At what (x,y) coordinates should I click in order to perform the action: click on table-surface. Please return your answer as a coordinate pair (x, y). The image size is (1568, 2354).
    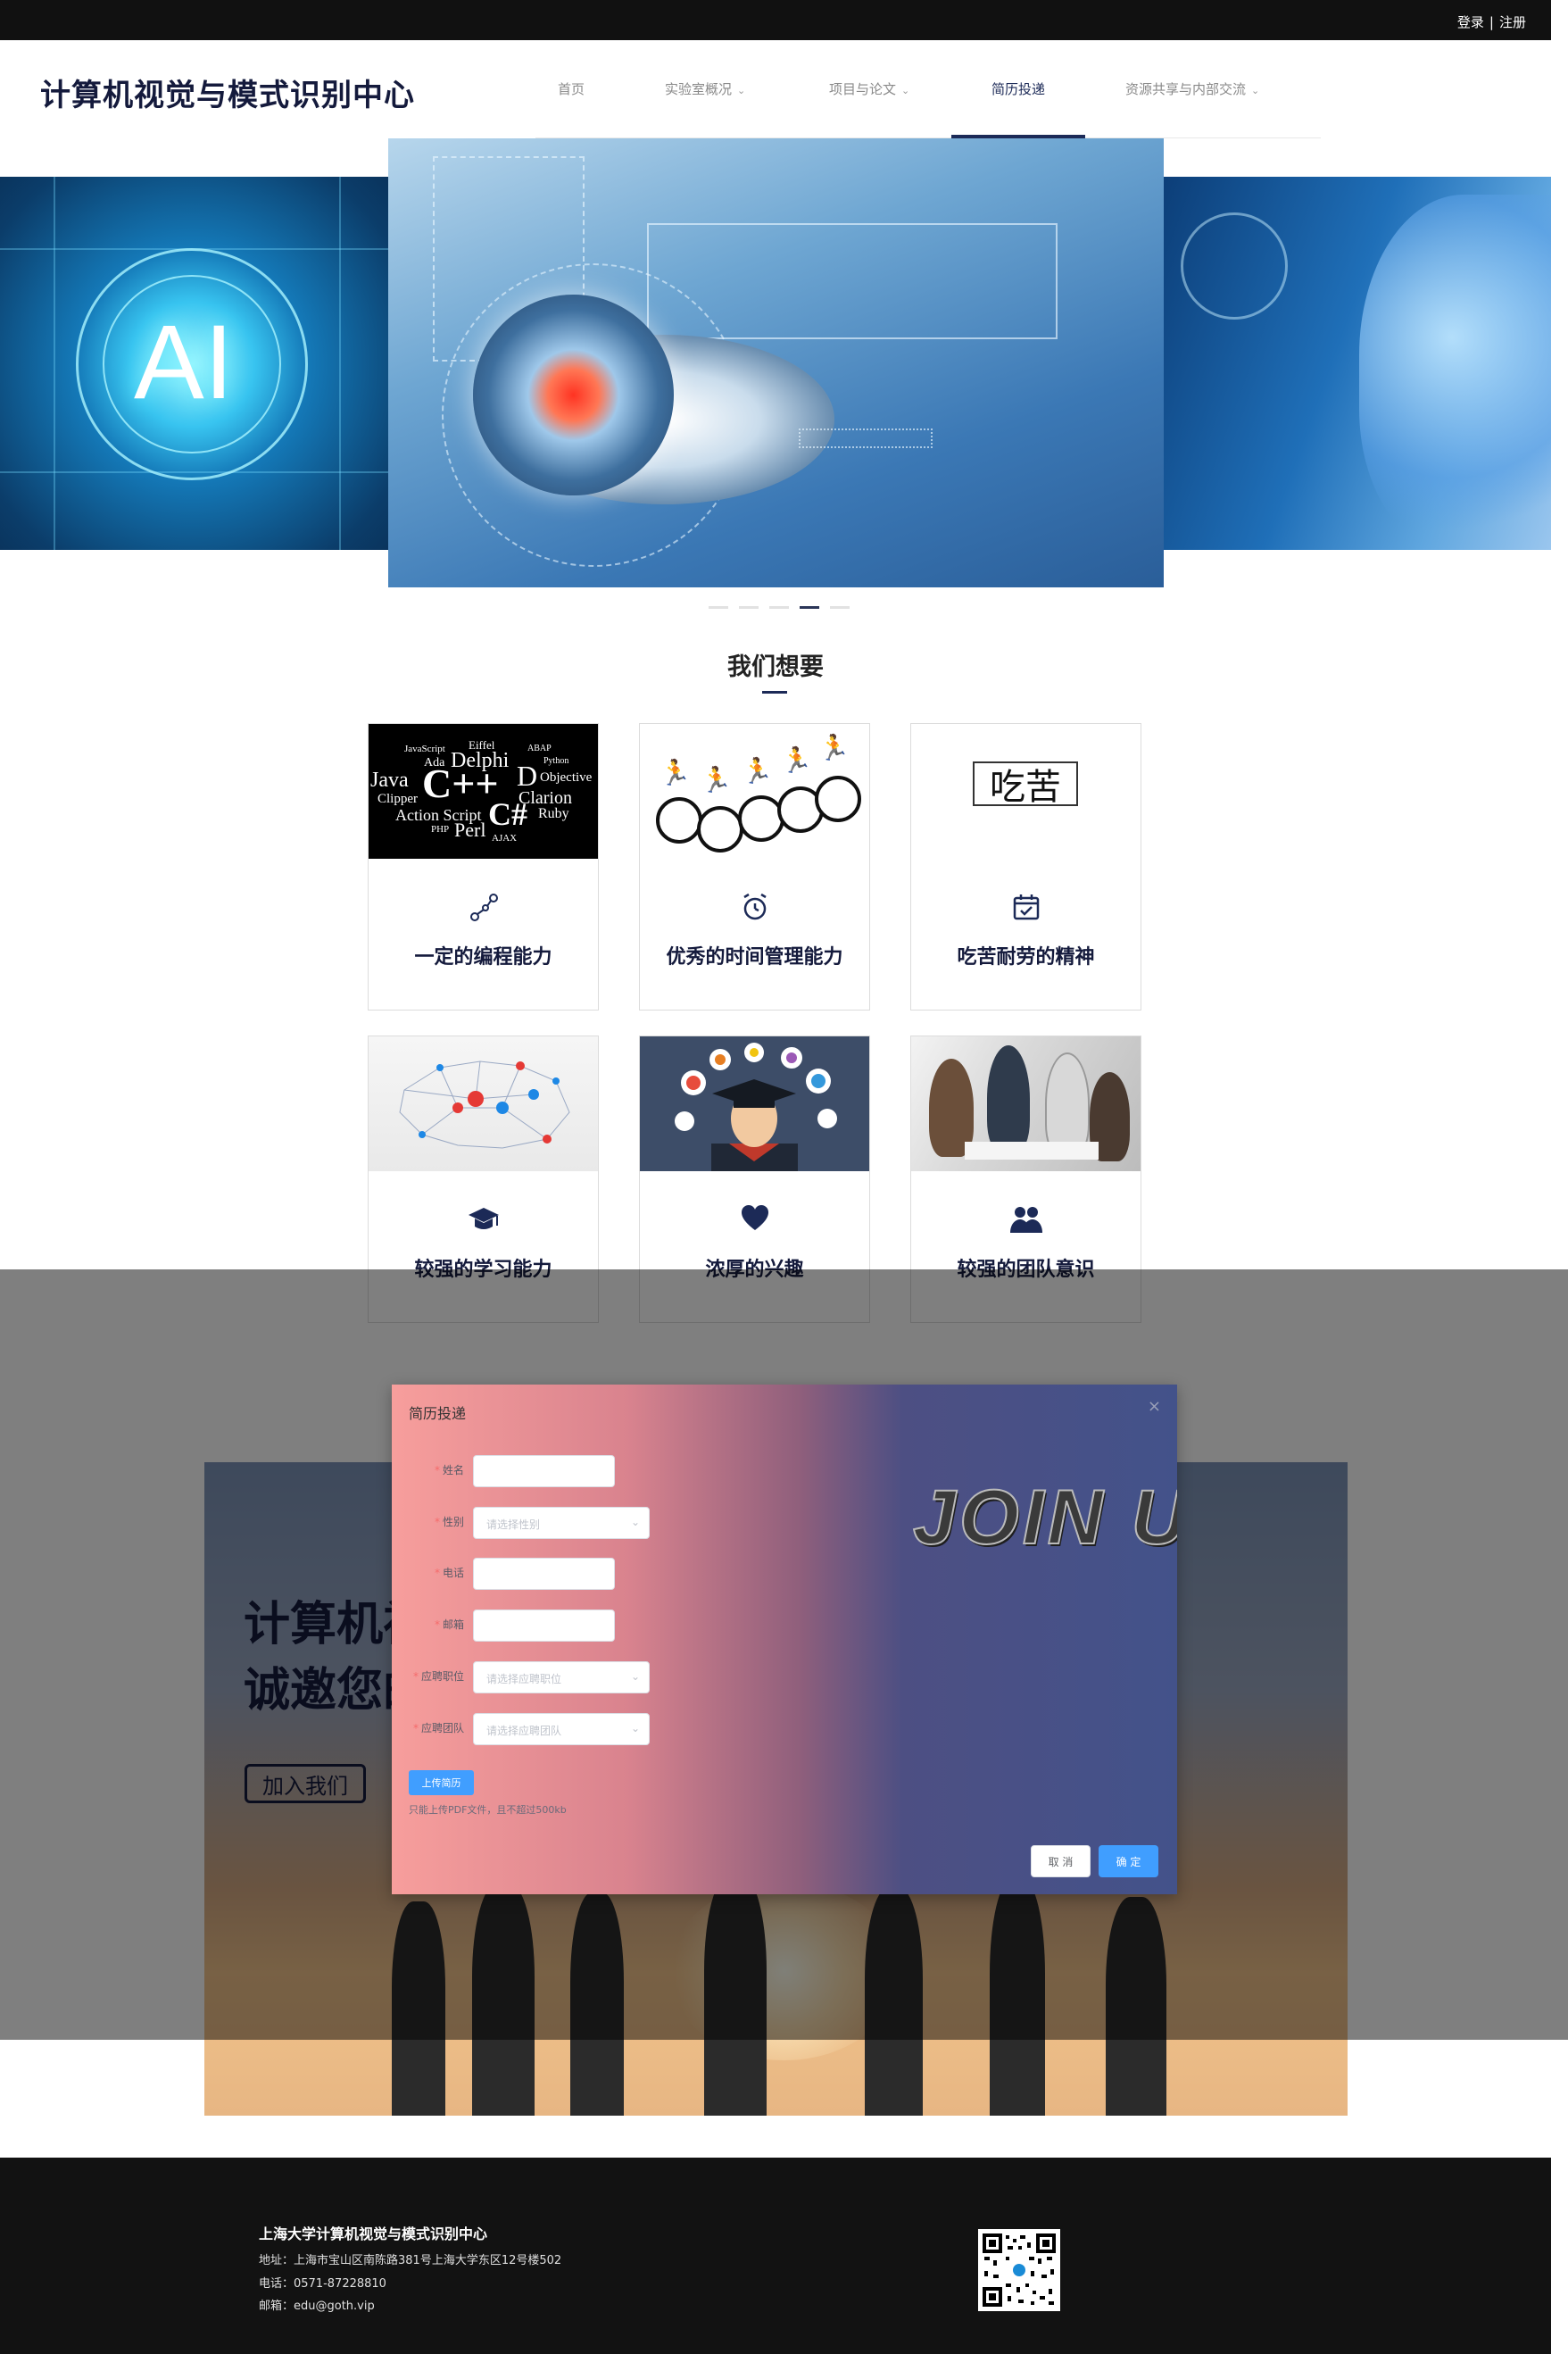
    Looking at the image, I should click on (1032, 1151).